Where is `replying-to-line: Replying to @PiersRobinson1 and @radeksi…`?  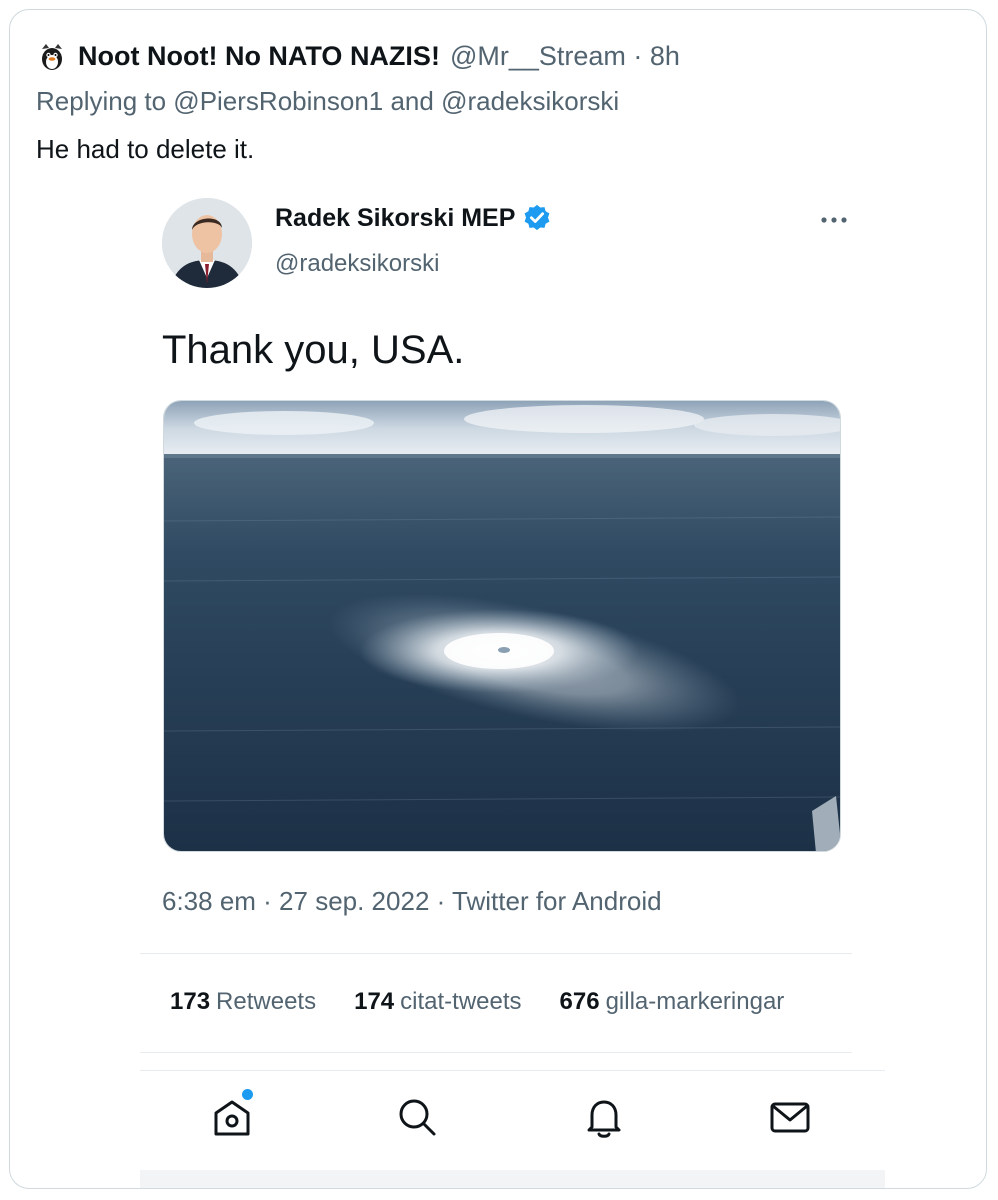 replying-to-line: Replying to @PiersRobinson1 and @radeksi… is located at coordinates (327, 101).